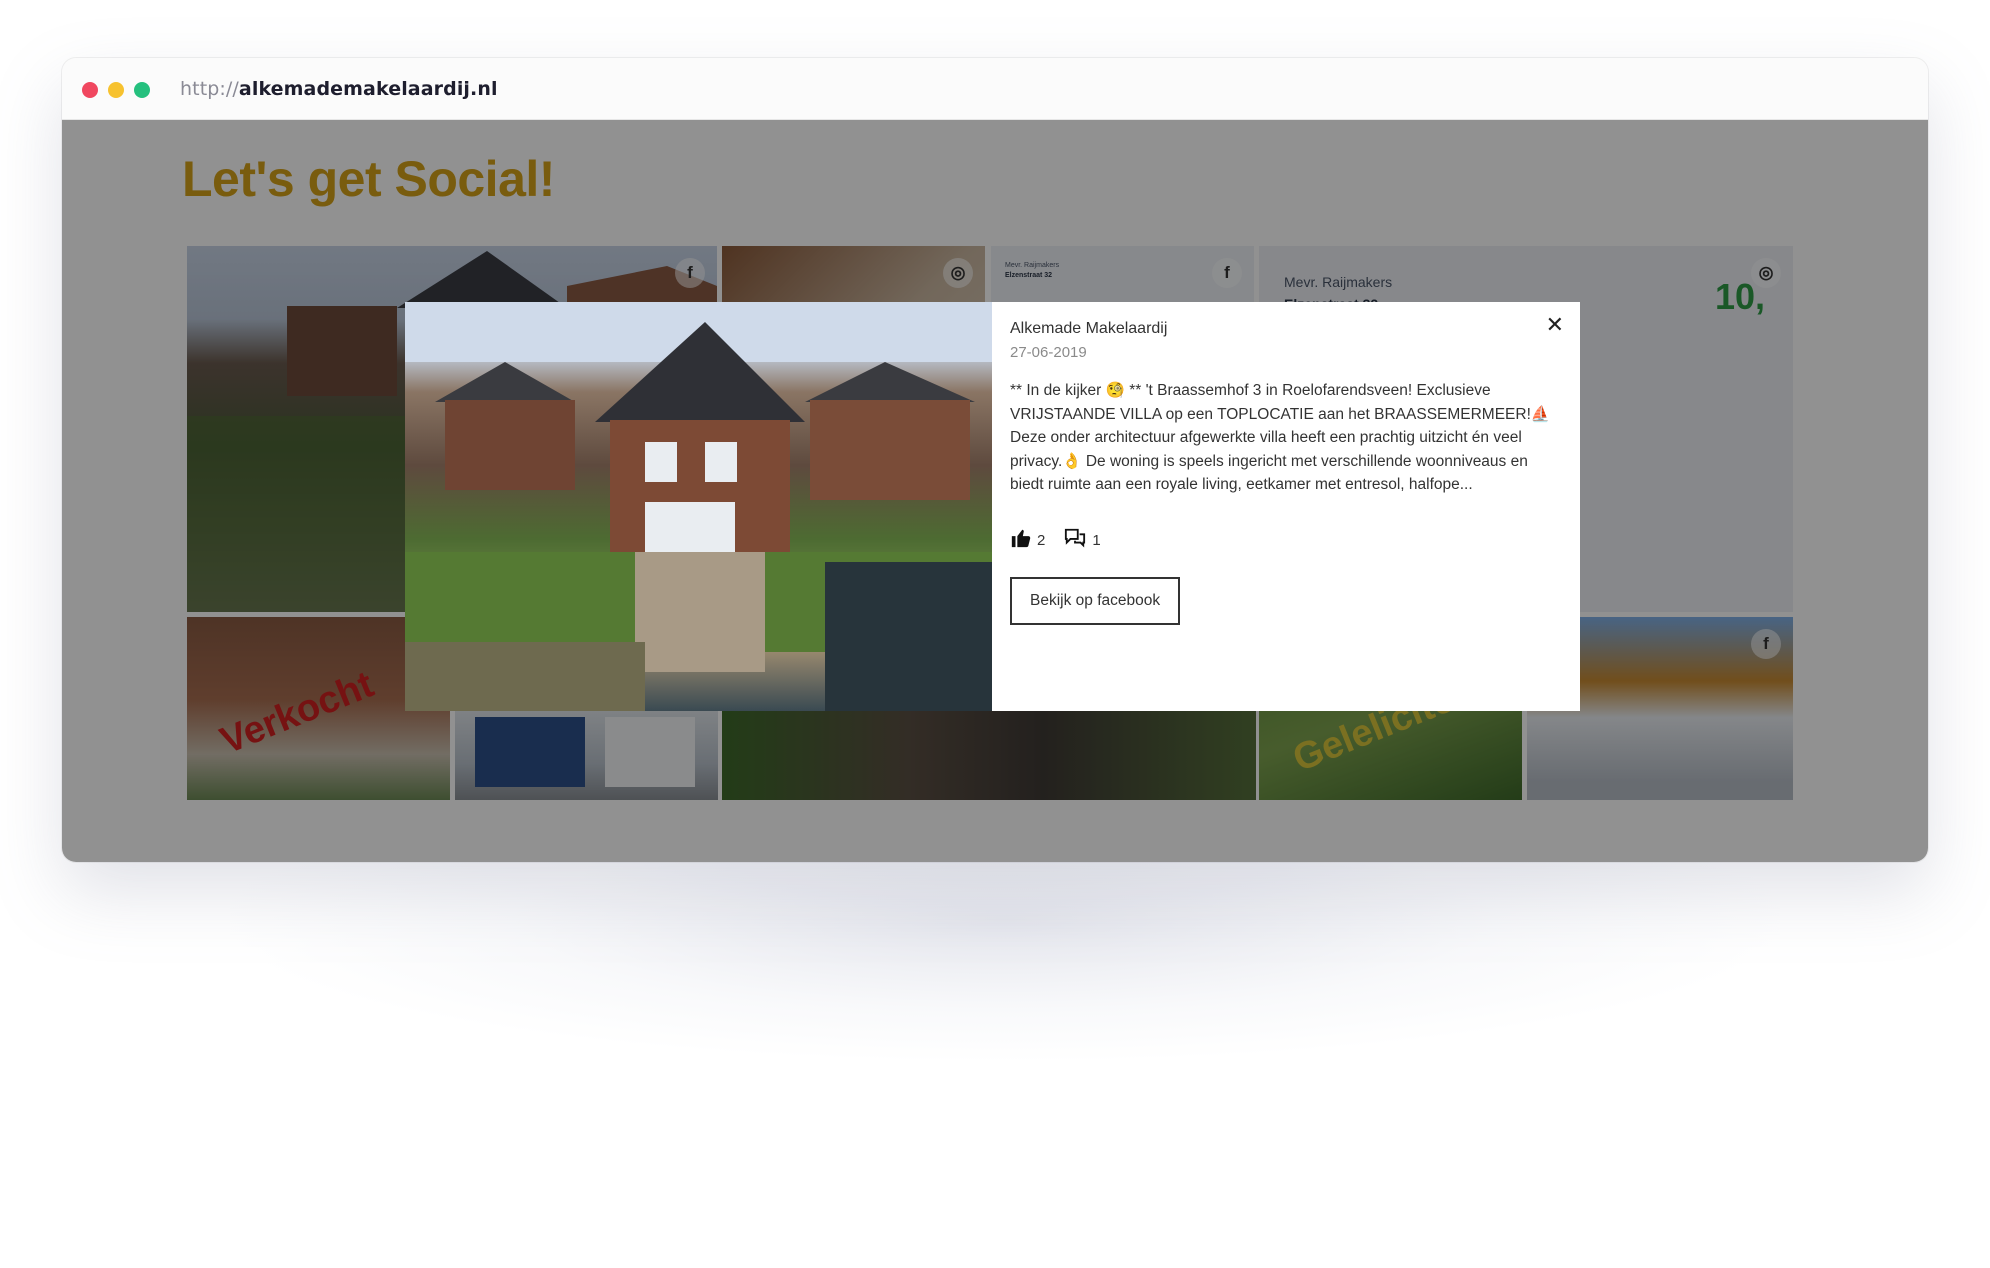 The image size is (1990, 1268). I want to click on post-stats: 2 1, so click(1286, 541).